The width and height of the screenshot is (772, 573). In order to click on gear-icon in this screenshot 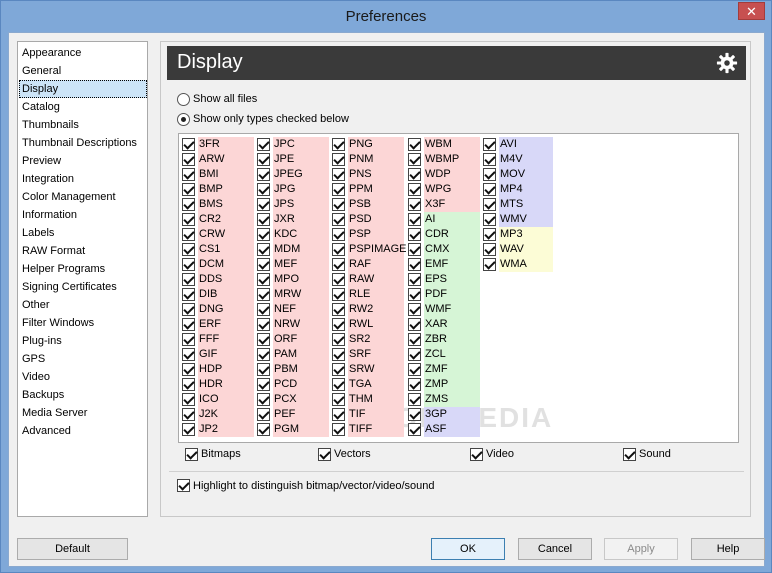, I will do `click(727, 63)`.